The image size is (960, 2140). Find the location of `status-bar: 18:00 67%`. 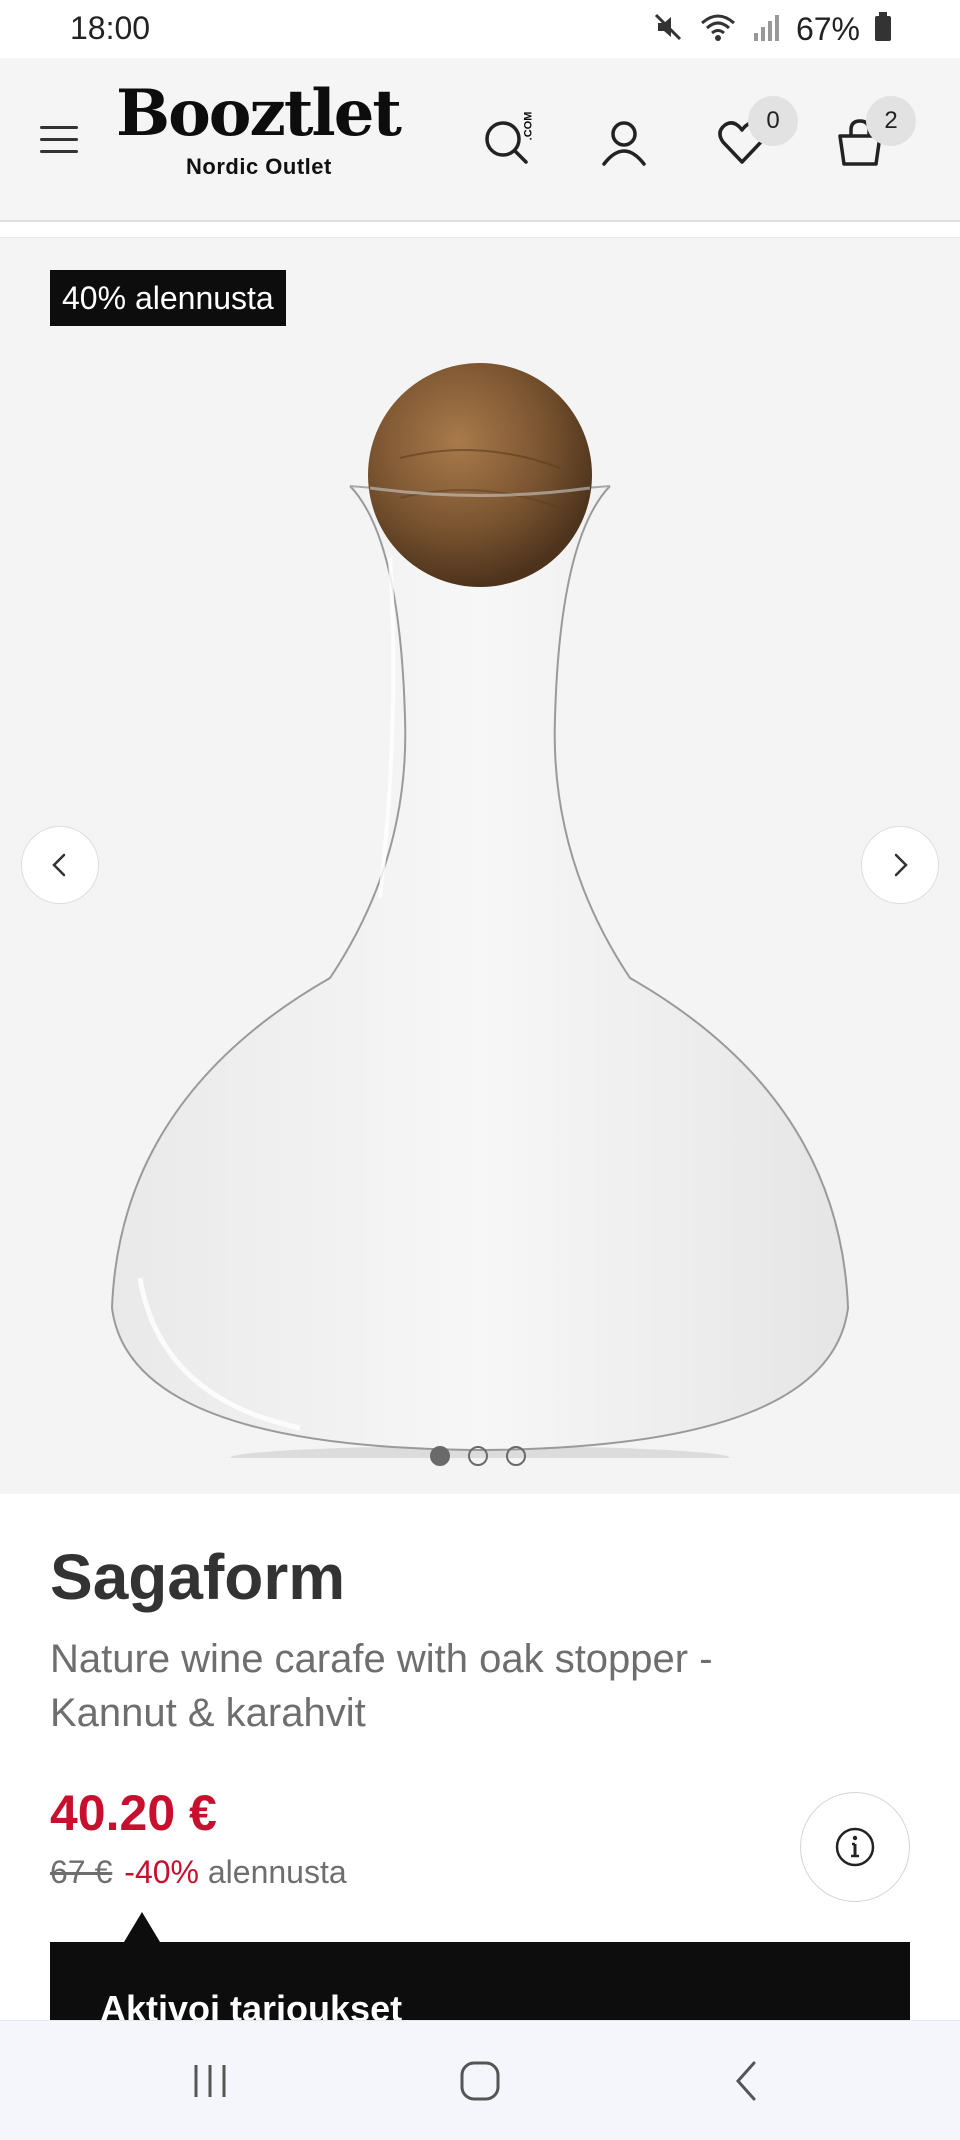

status-bar: 18:00 67% is located at coordinates (480, 29).